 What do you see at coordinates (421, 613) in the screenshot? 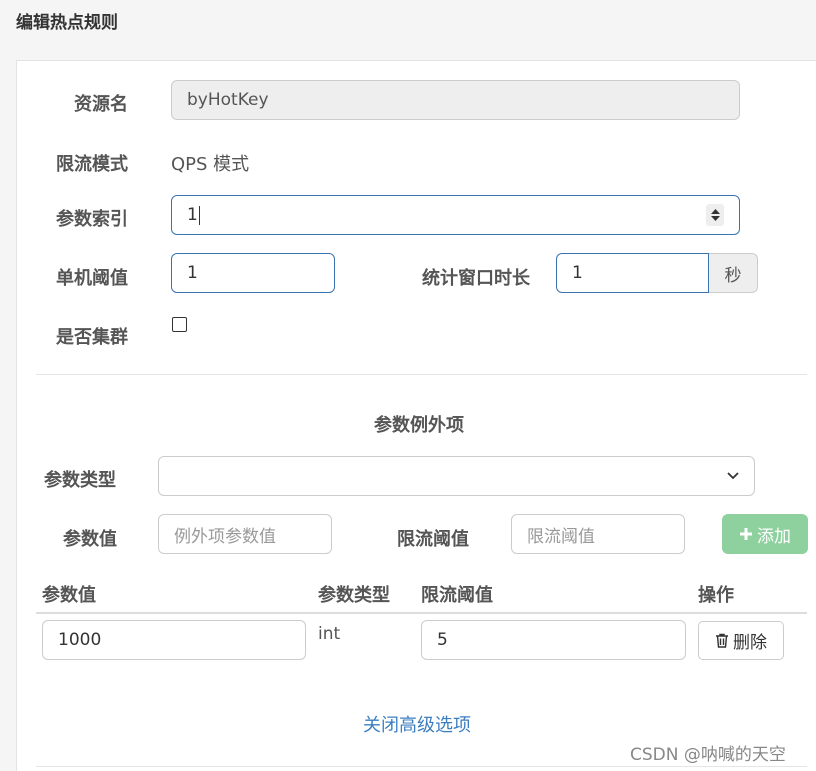
I see `table-header-rule` at bounding box center [421, 613].